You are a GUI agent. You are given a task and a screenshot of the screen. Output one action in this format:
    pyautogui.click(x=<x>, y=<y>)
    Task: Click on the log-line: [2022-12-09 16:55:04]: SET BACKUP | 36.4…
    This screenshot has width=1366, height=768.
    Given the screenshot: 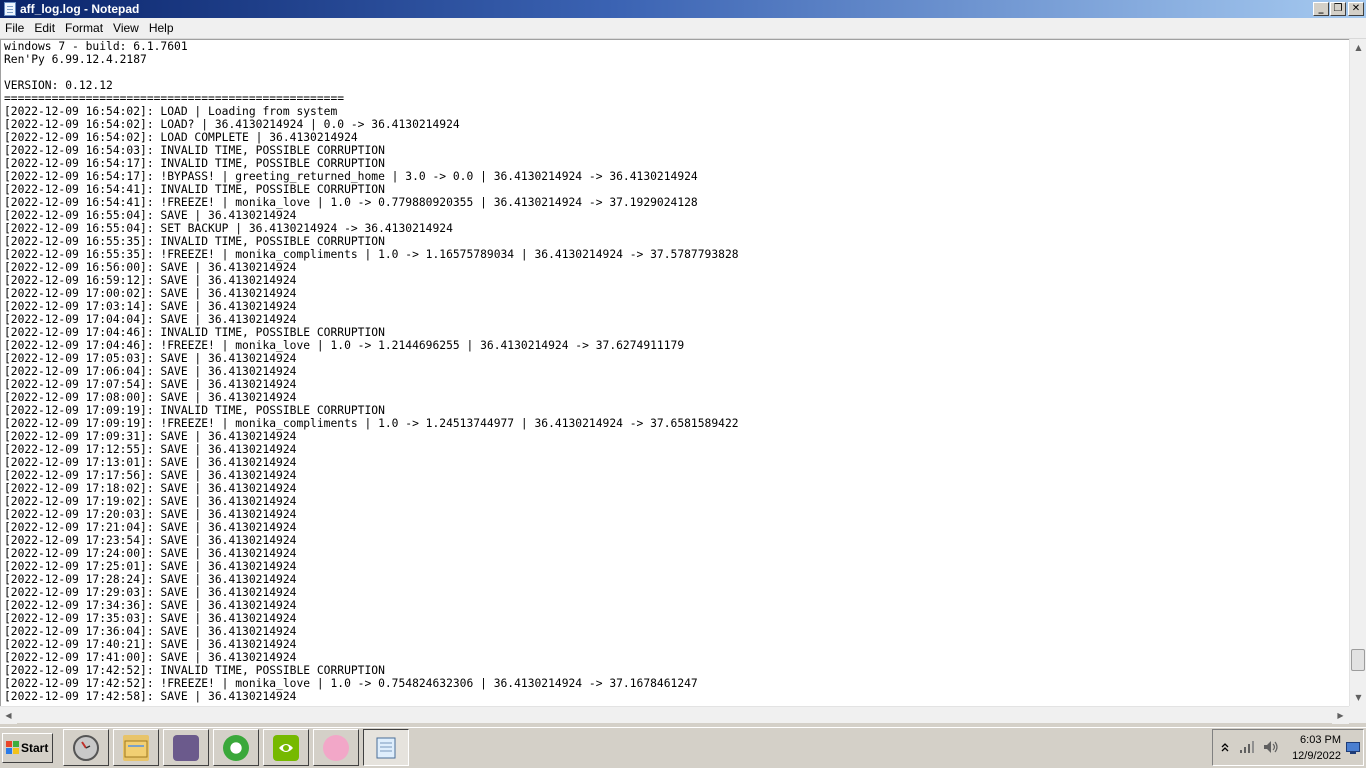 What is the action you would take?
    pyautogui.click(x=228, y=228)
    